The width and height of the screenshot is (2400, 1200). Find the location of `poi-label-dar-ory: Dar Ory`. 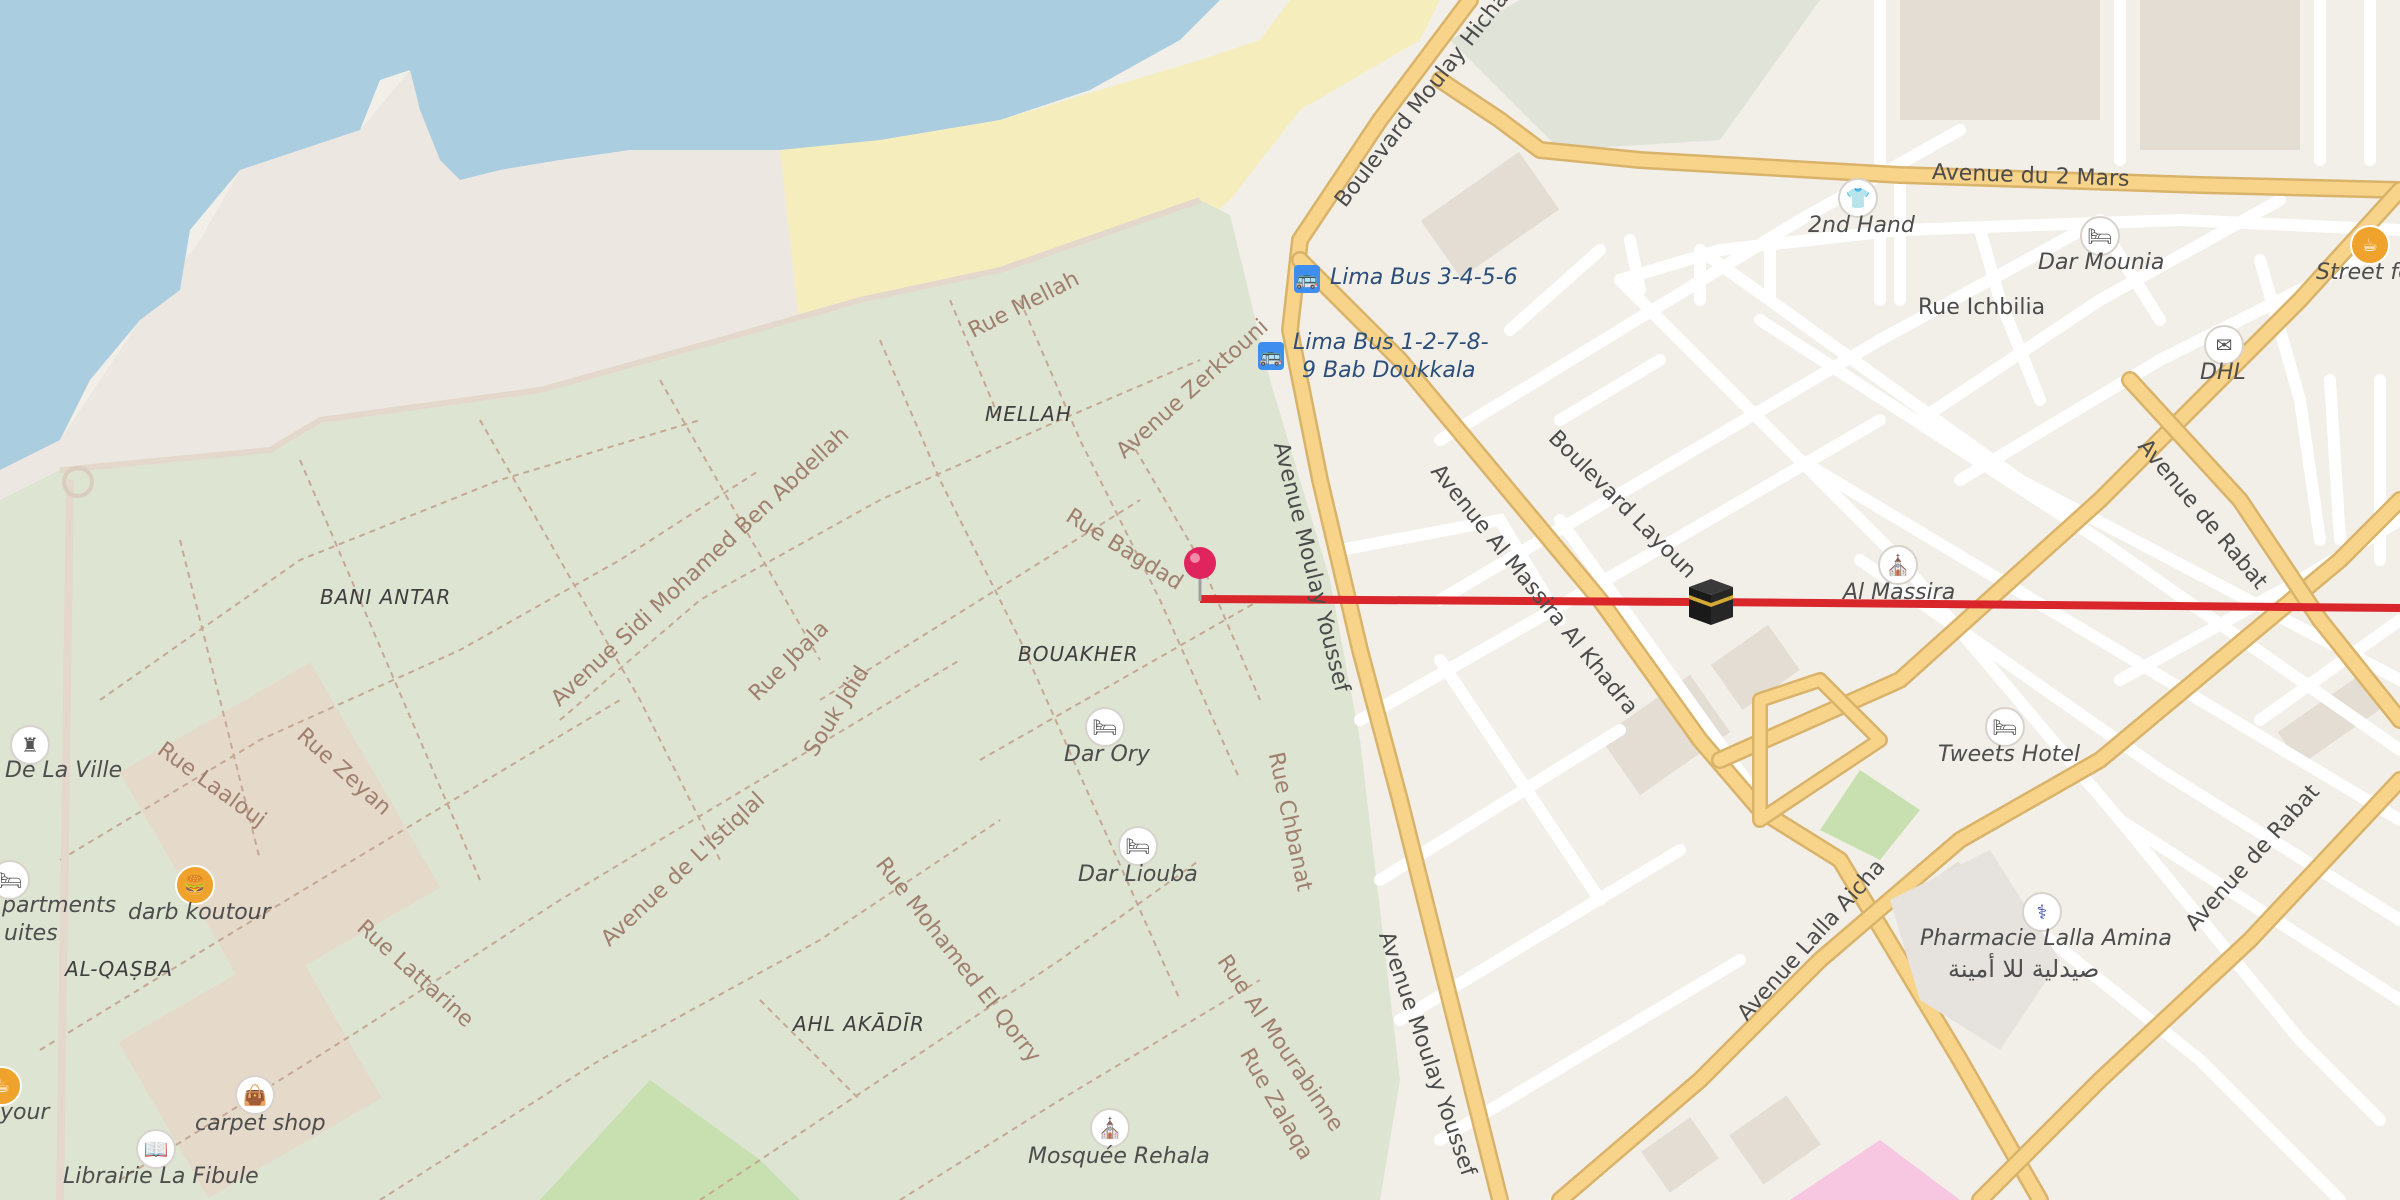

poi-label-dar-ory: Dar Ory is located at coordinates (1107, 754).